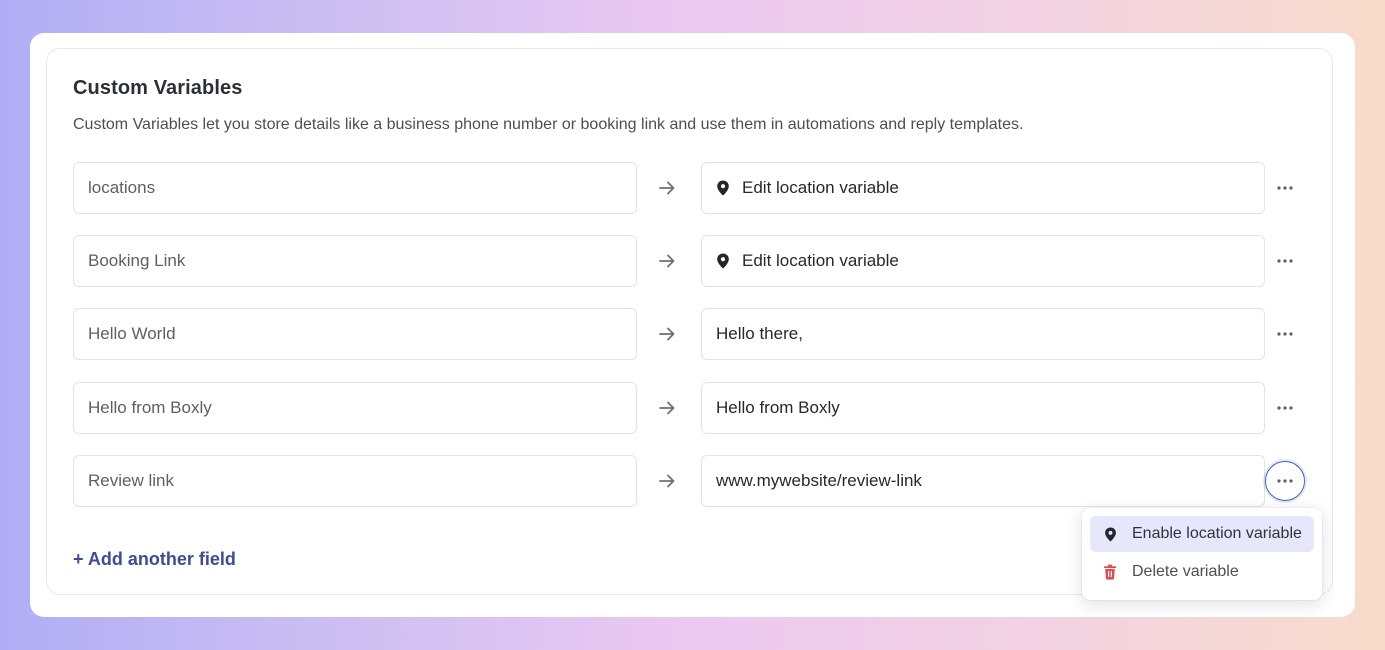  What do you see at coordinates (693, 408) in the screenshot?
I see `variable-row: Hello from Boxly Hello from Boxly` at bounding box center [693, 408].